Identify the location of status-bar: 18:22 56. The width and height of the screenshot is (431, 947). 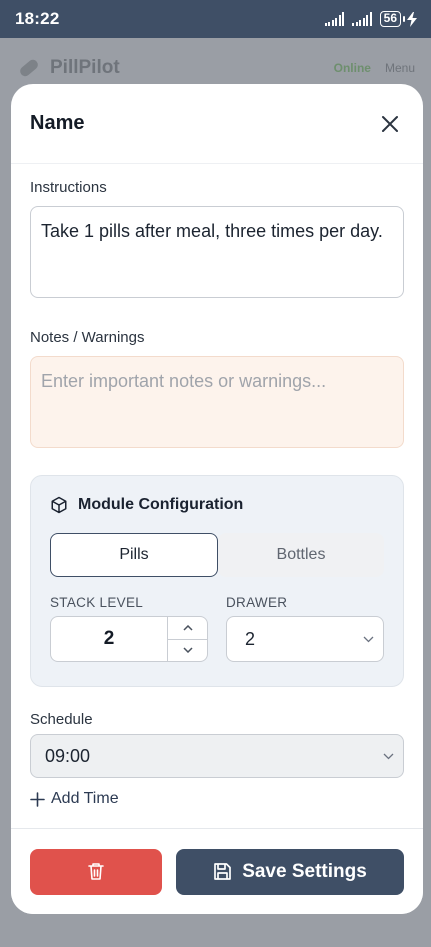
(215, 19).